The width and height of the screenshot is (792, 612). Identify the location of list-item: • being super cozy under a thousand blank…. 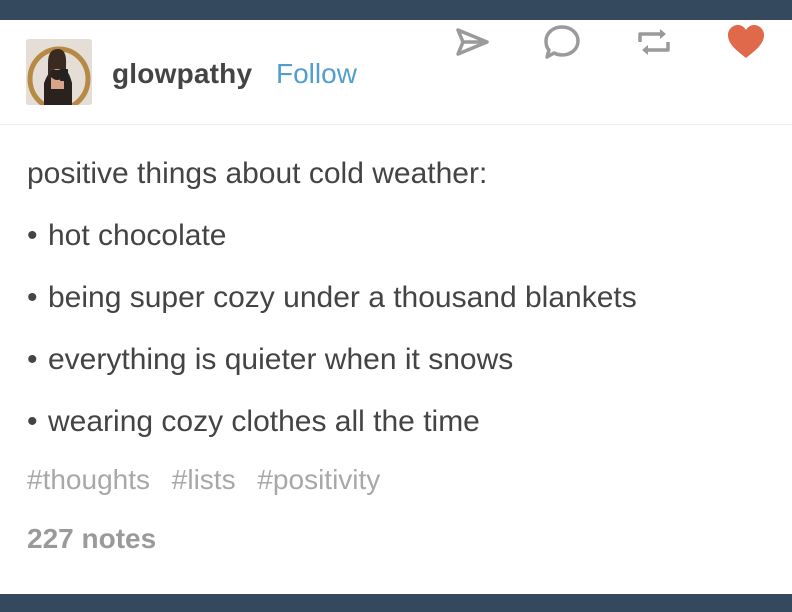
(397, 309).